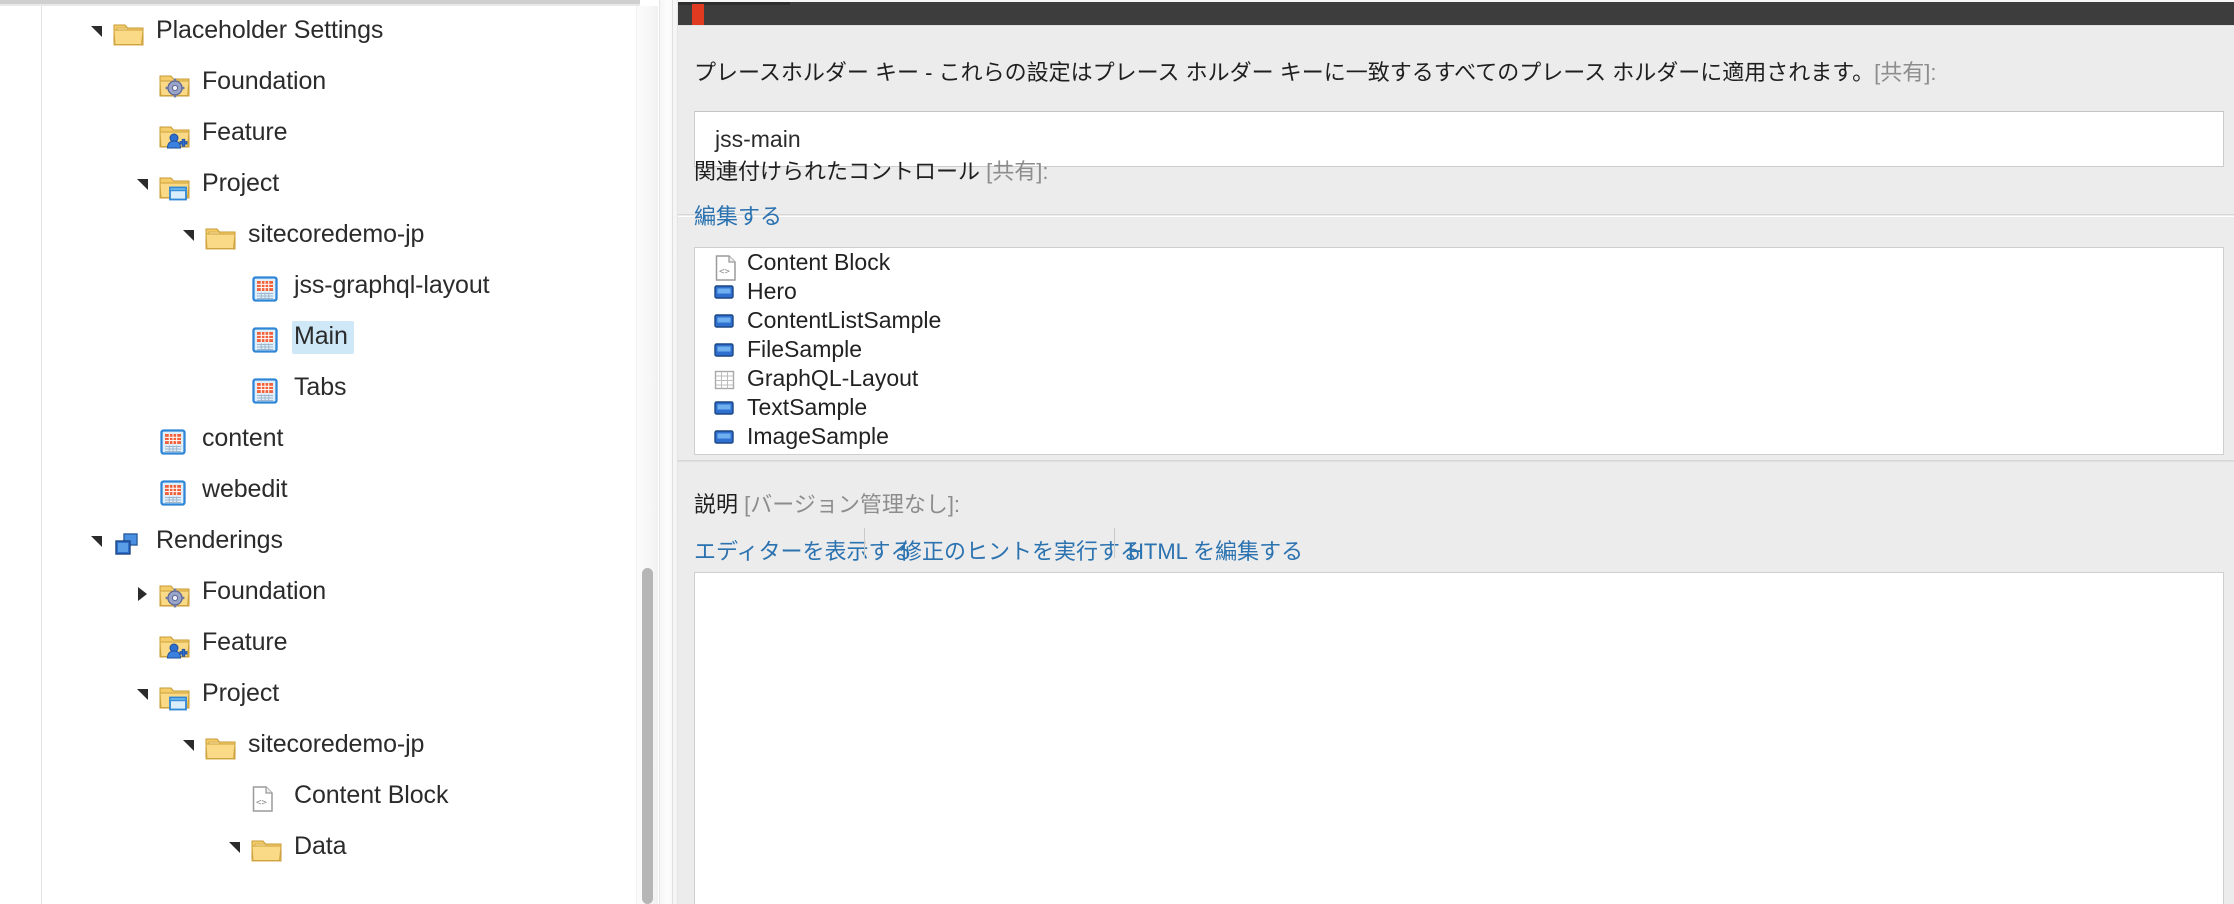 The image size is (2234, 904). I want to click on placeholder-key-input-value: jss-main, so click(758, 138).